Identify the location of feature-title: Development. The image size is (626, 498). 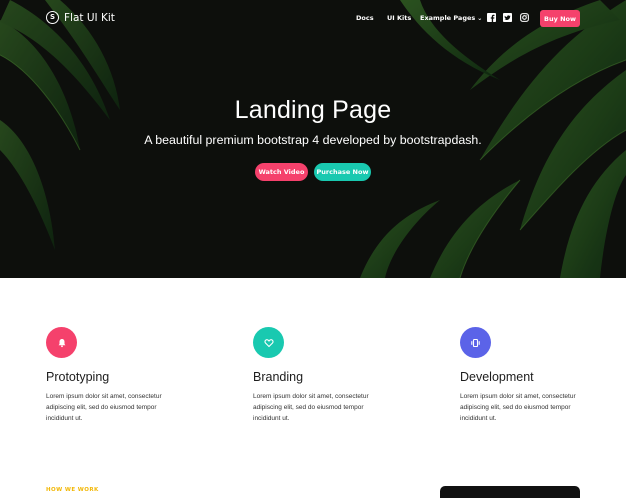
(497, 377).